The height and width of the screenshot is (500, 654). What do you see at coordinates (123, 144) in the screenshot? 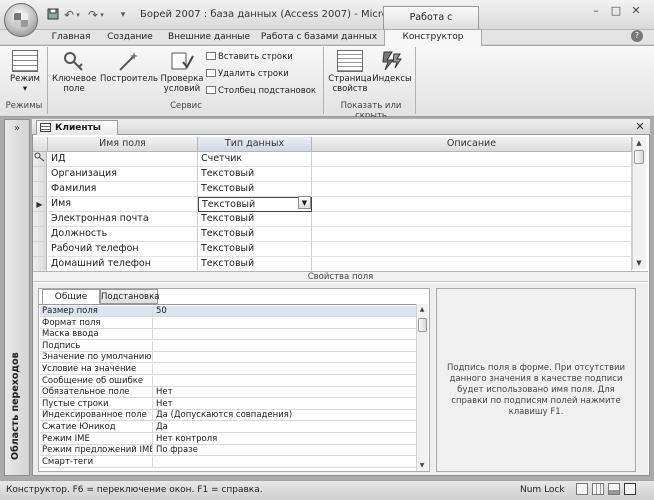
I see `column-header-field-name: Имя поля` at bounding box center [123, 144].